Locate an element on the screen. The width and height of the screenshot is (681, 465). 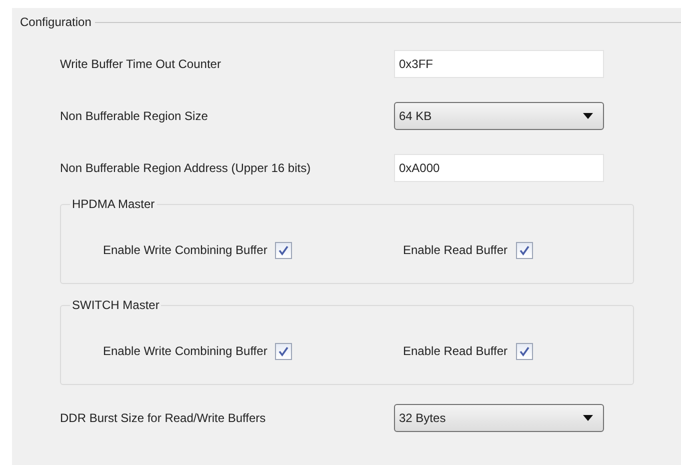
section-title: Configuration is located at coordinates (56, 22).